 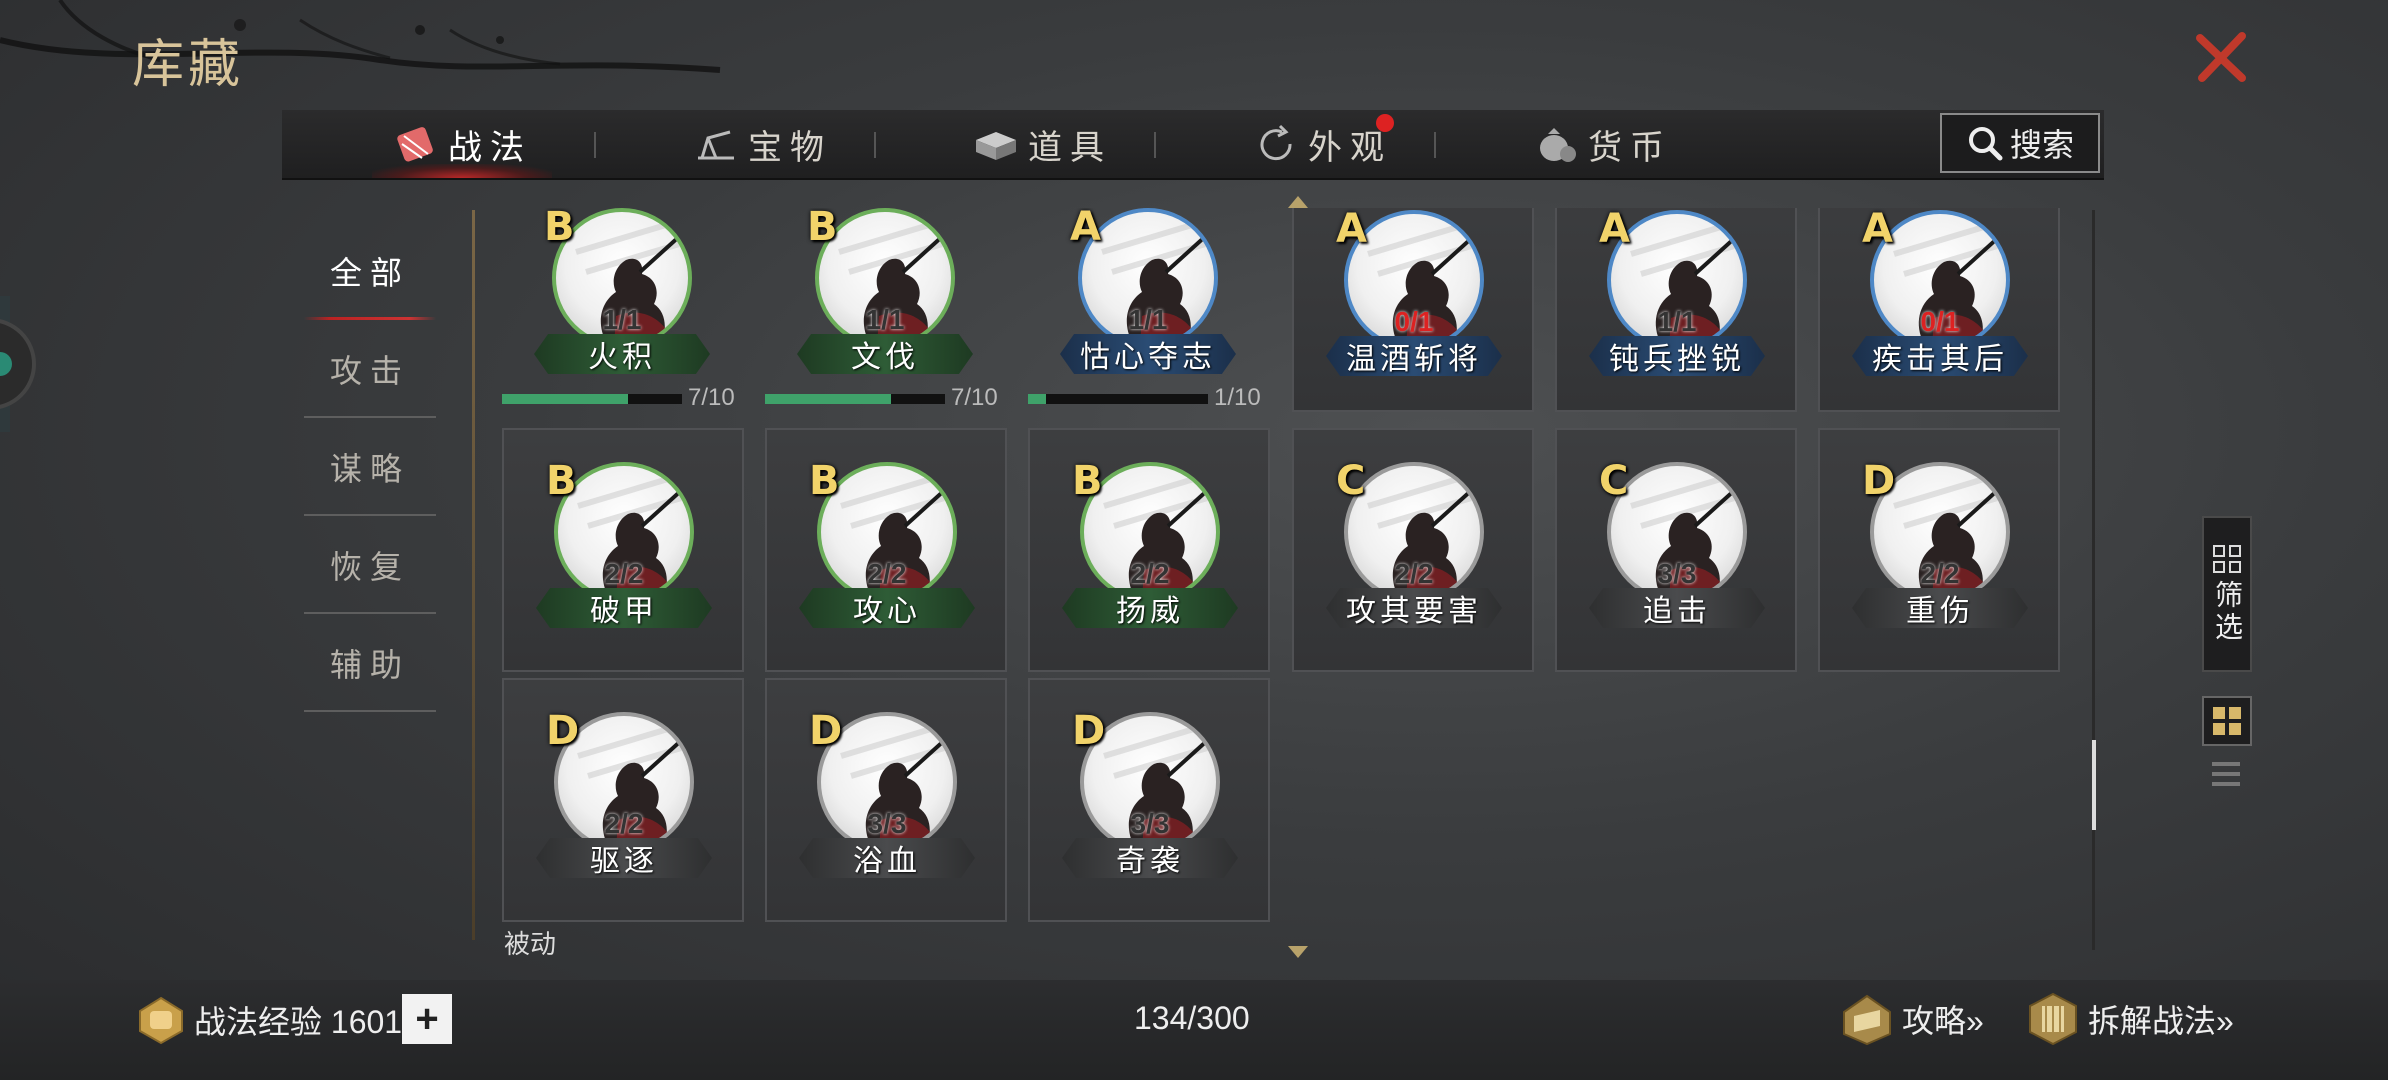 What do you see at coordinates (1558, 145) in the screenshot?
I see `money-bag-icon` at bounding box center [1558, 145].